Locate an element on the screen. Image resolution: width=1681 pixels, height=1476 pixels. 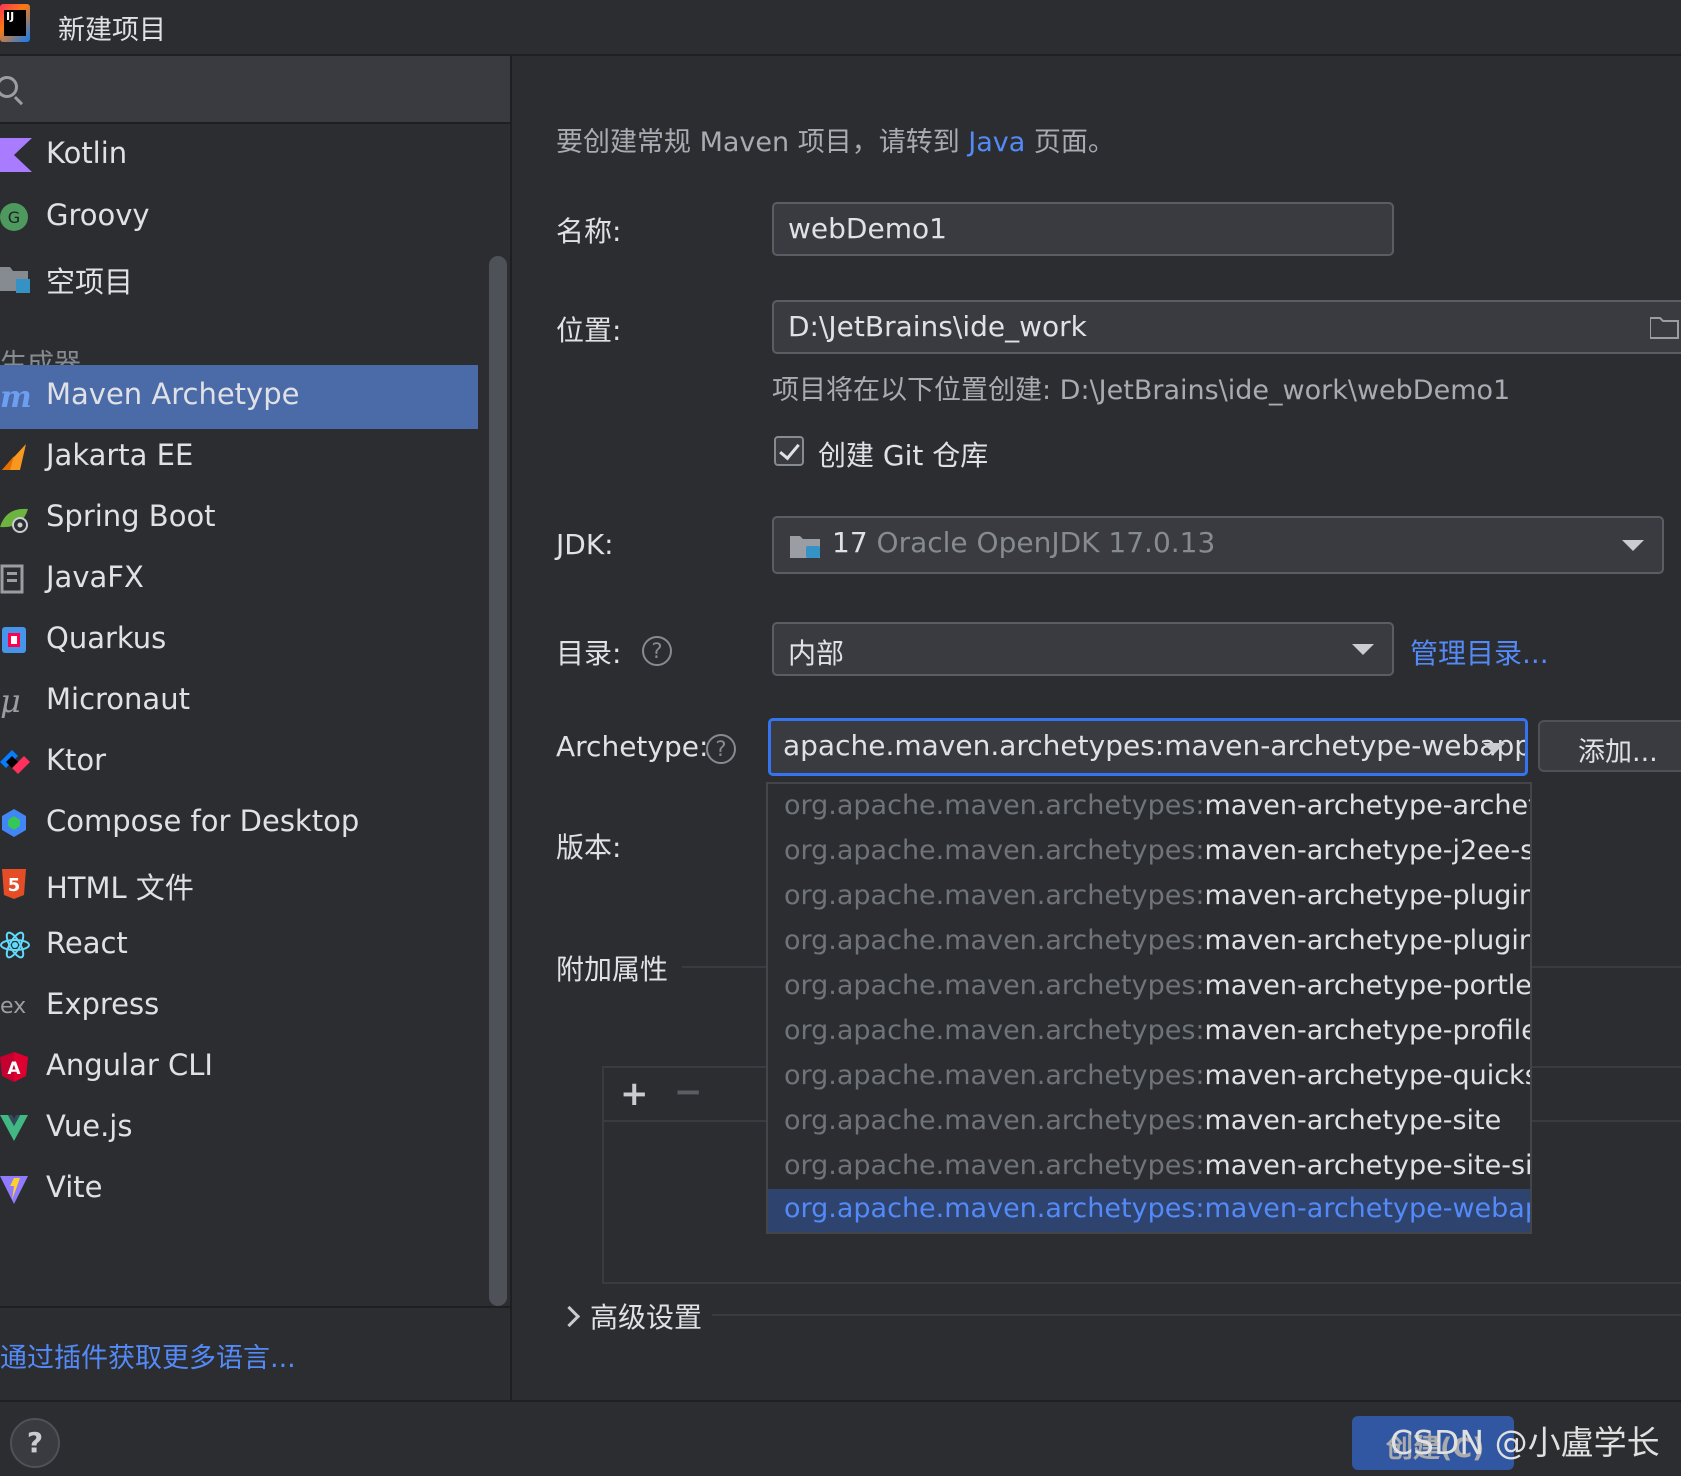
version-label: 版本: is located at coordinates (589, 847).